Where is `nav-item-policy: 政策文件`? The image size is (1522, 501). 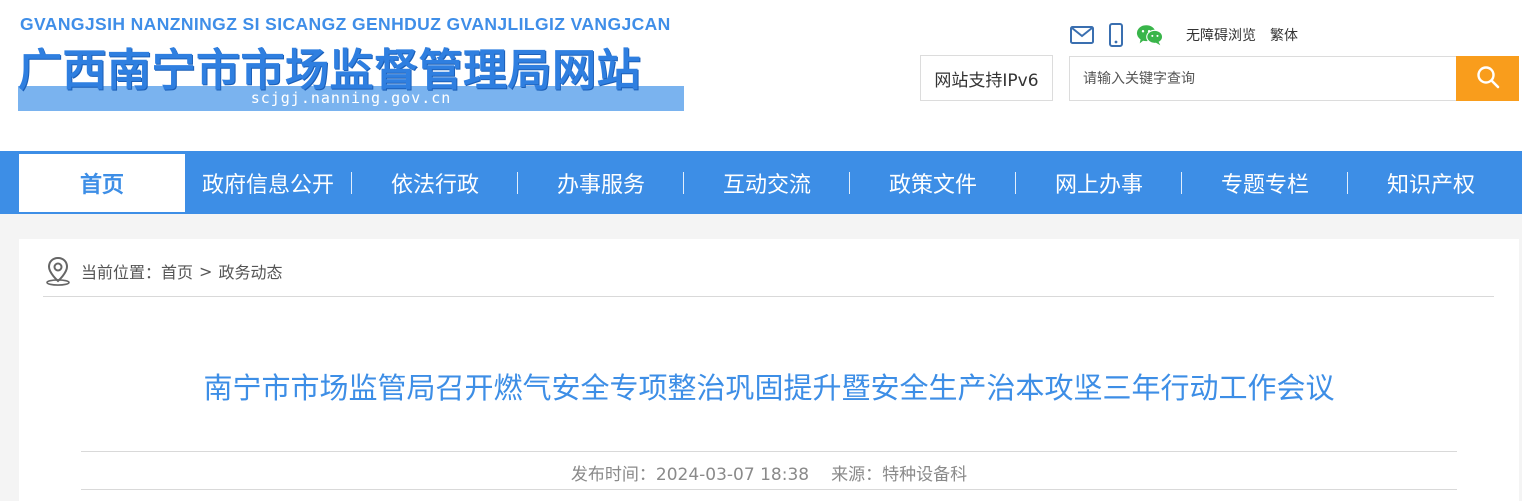 nav-item-policy: 政策文件 is located at coordinates (933, 183).